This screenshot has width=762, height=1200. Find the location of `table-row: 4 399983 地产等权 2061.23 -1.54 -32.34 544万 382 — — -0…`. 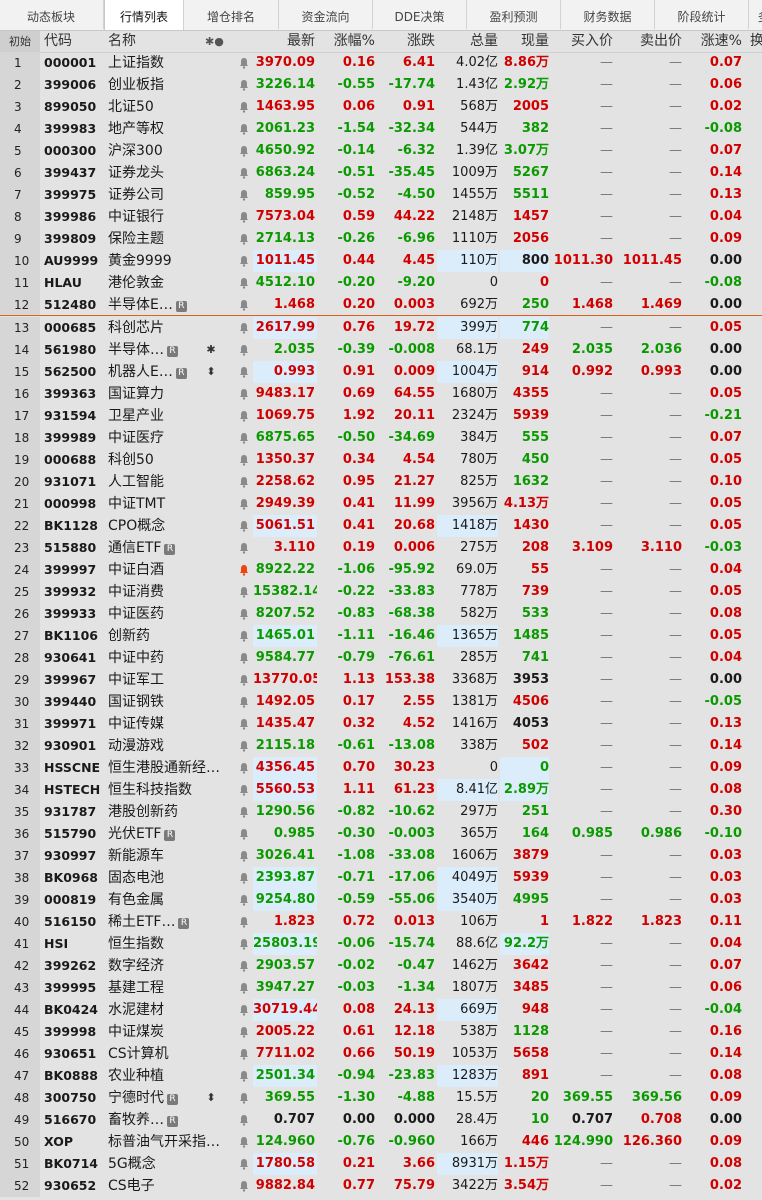

table-row: 4 399983 地产等权 2061.23 -1.54 -32.34 544万 382 — — -0… is located at coordinates (381, 129).